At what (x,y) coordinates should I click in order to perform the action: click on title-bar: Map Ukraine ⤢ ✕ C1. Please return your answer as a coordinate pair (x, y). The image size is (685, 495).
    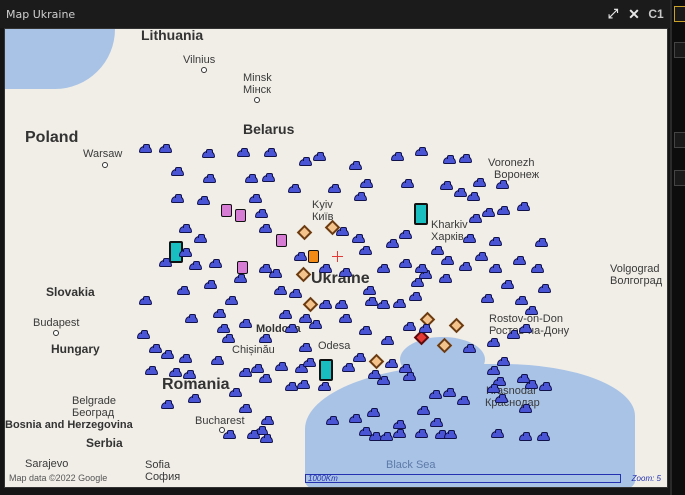
    Looking at the image, I should click on (335, 14).